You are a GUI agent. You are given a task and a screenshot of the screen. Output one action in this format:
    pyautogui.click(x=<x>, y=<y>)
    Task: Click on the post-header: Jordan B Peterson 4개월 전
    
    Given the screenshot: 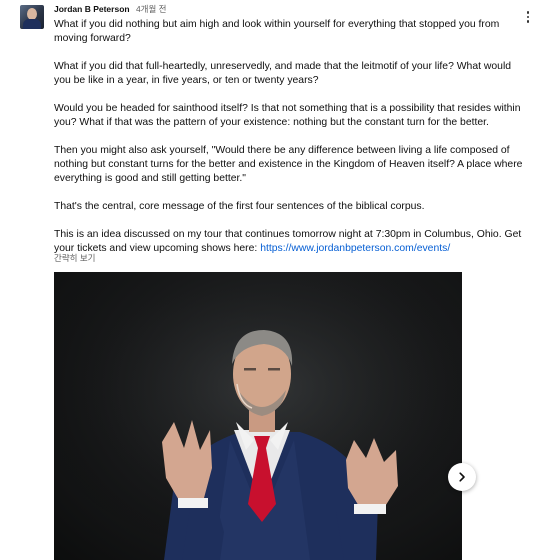 What is the action you would take?
    pyautogui.click(x=110, y=9)
    